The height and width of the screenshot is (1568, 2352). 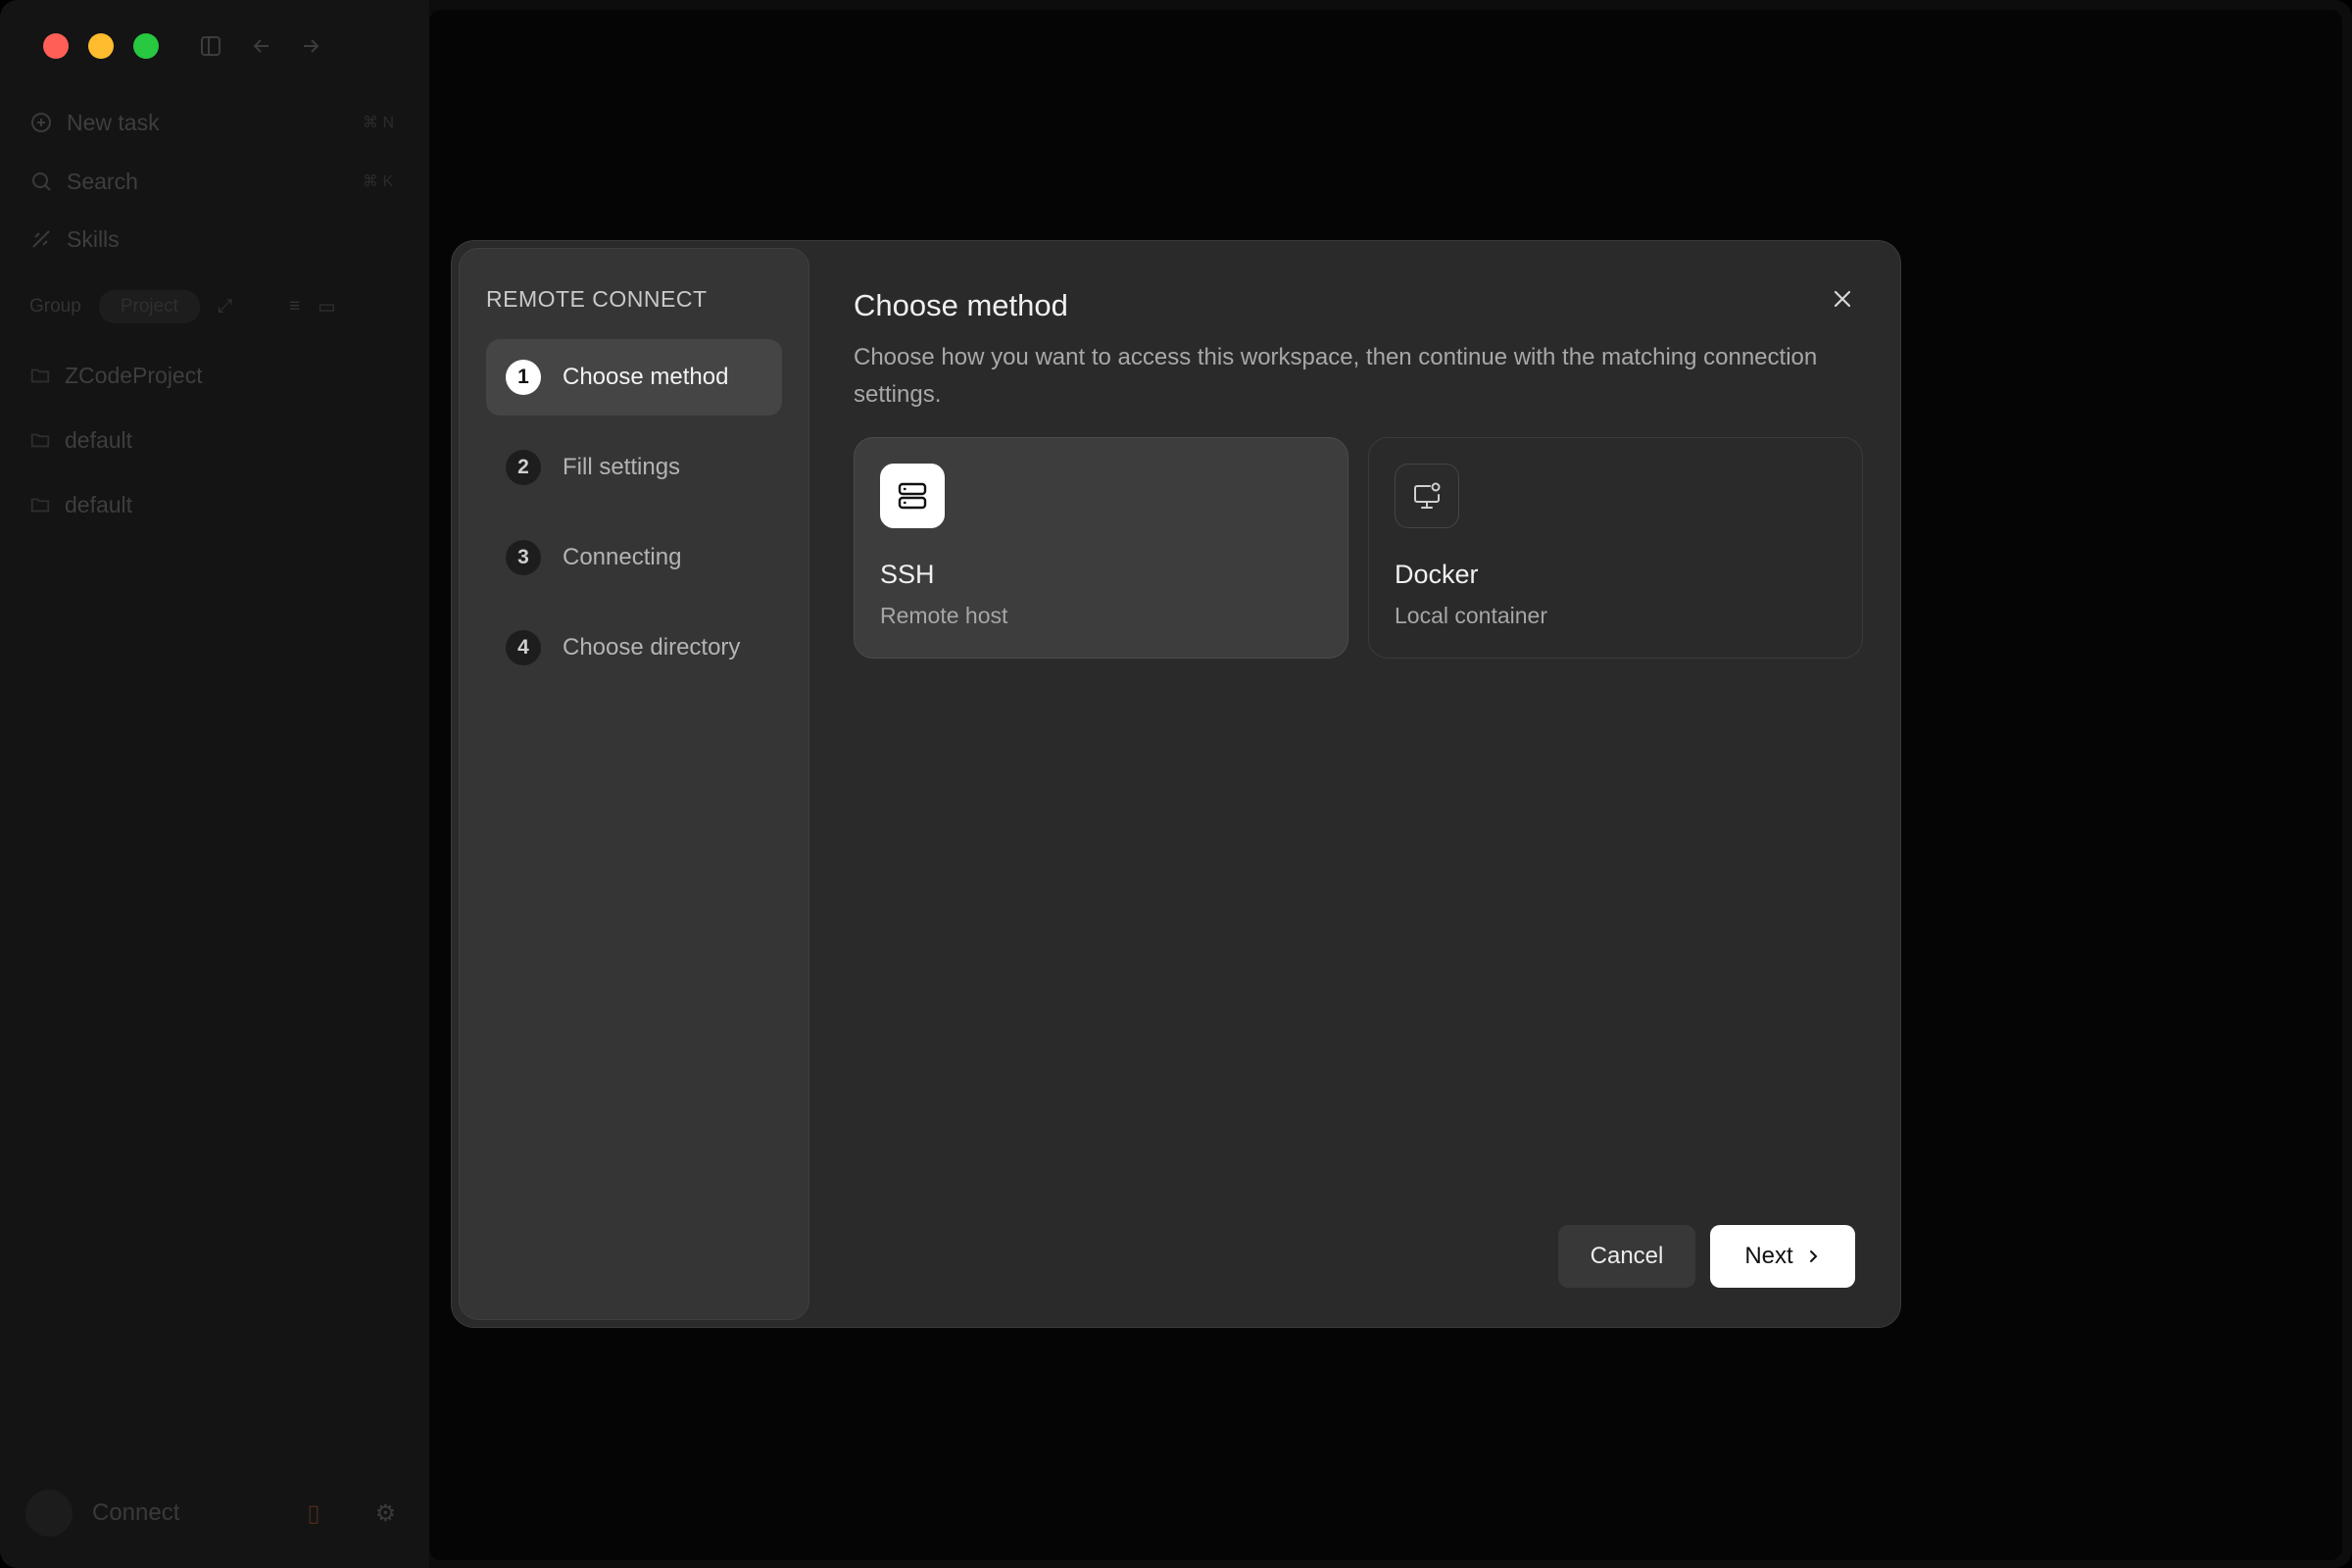 I want to click on maximize-window-button, so click(x=146, y=46).